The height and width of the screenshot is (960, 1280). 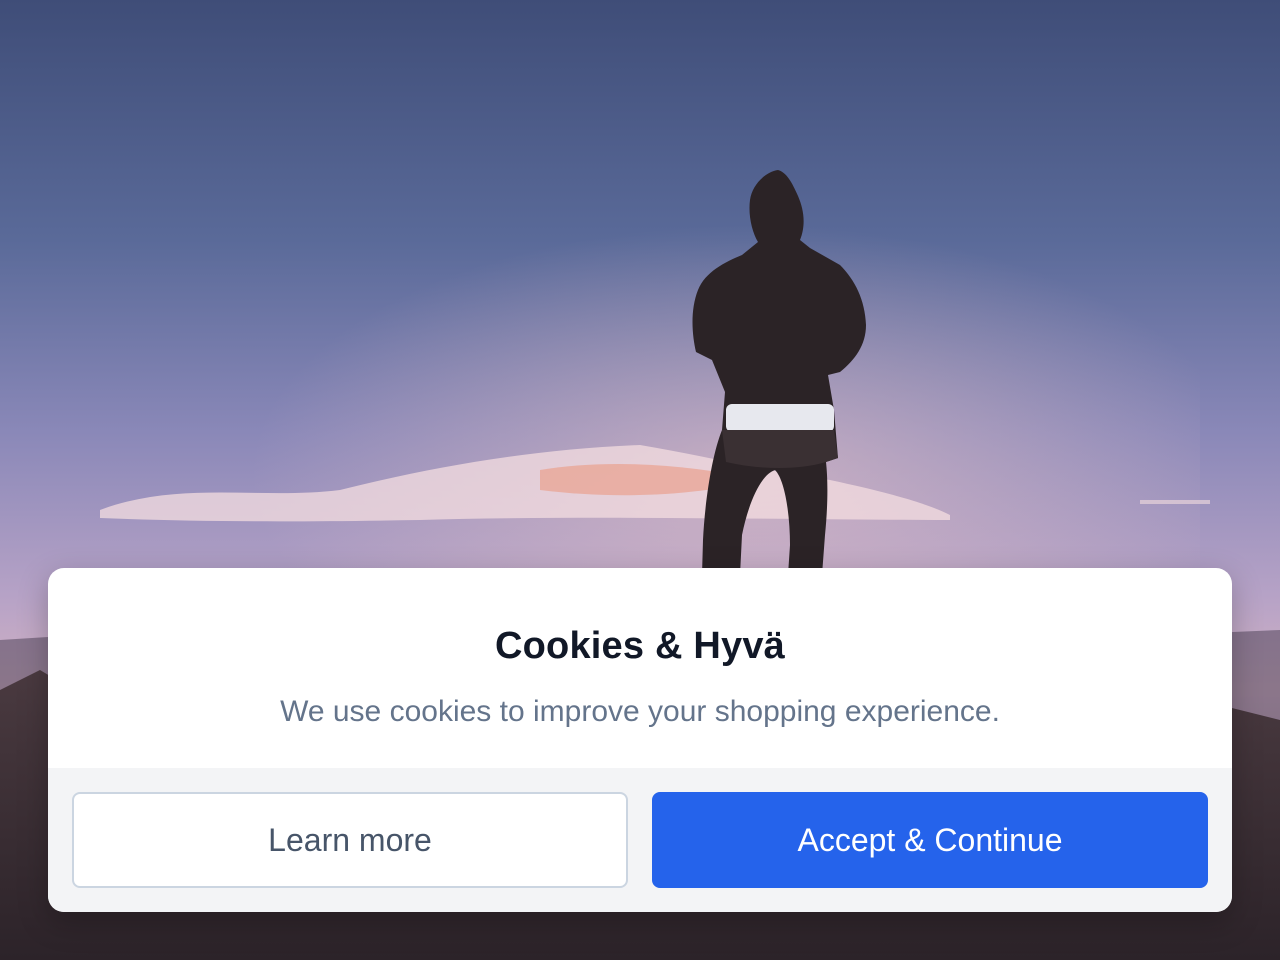 I want to click on cookie-modal-title: Cookies & Hyvä, so click(x=640, y=646).